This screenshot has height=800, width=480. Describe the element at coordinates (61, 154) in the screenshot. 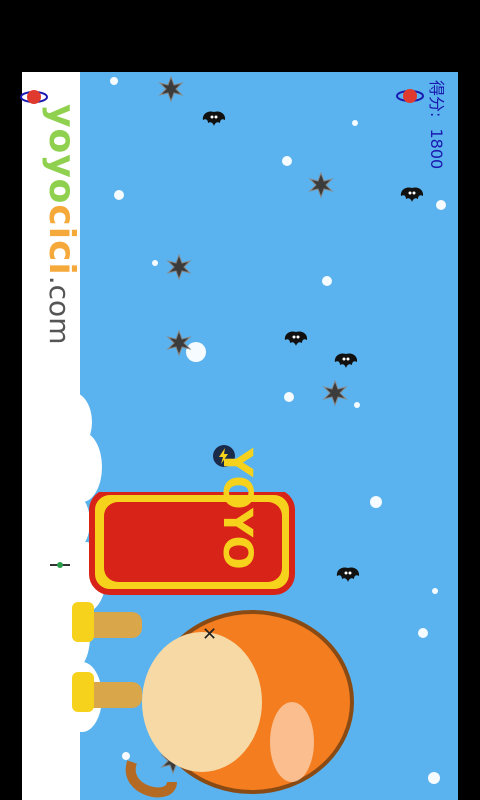

I see `logo-part-yoyo: yoyo` at that location.